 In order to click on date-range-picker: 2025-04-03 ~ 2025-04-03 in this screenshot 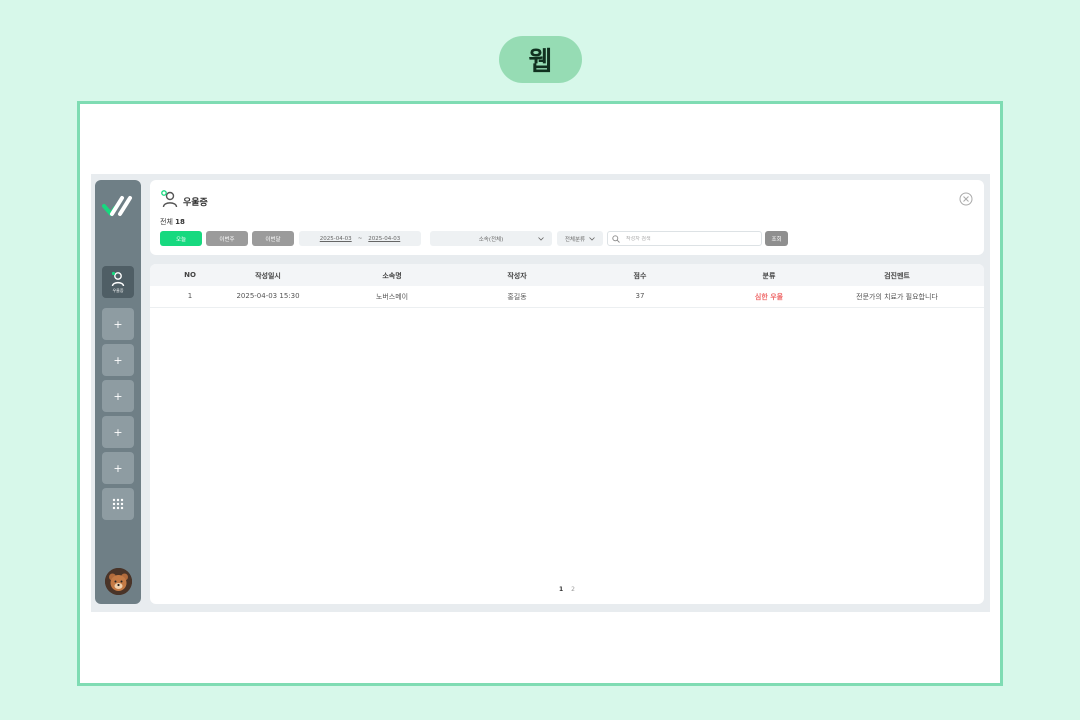, I will do `click(360, 238)`.